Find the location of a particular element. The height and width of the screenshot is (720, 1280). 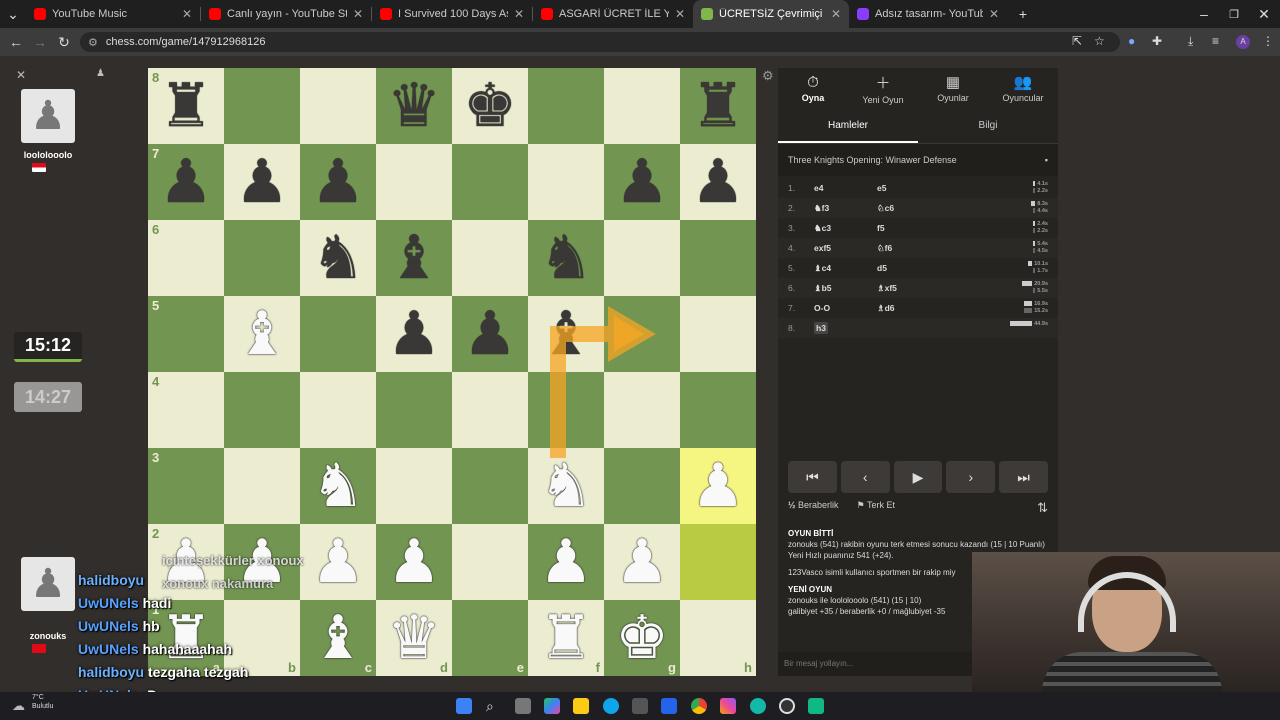

white-rook-icon: ♜ is located at coordinates (566, 638).